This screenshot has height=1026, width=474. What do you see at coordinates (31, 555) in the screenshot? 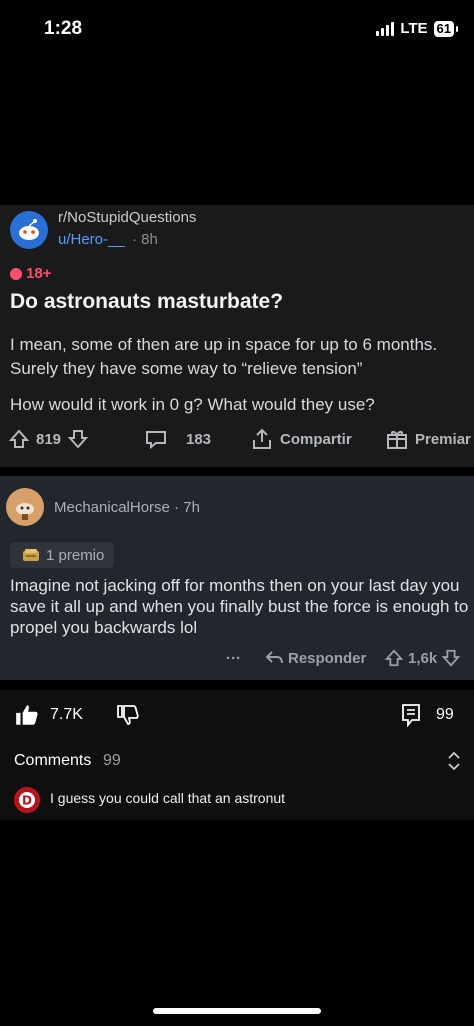
I see `award-icon` at bounding box center [31, 555].